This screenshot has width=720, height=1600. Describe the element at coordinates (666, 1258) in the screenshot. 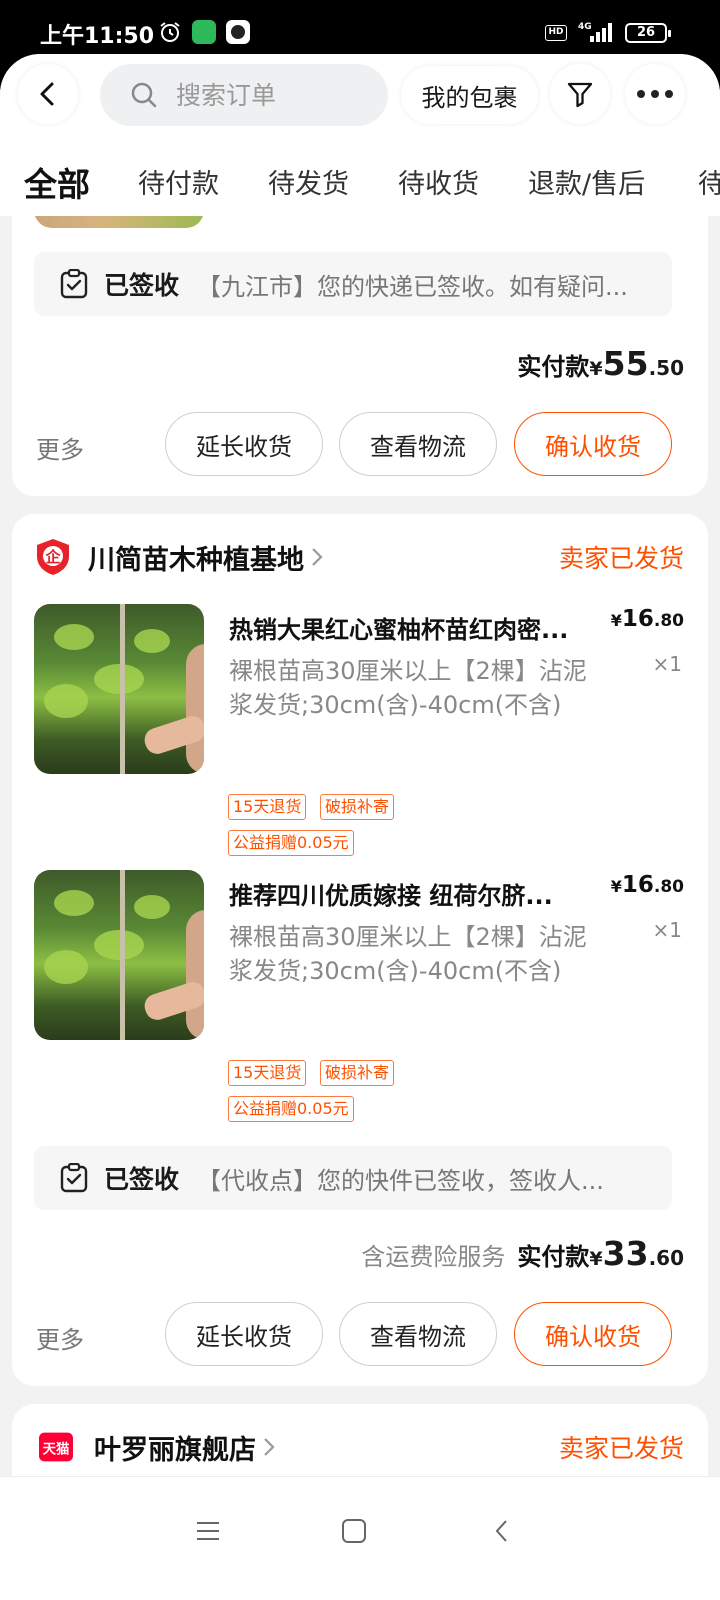

I see `payment-amount-decimal: .60` at that location.